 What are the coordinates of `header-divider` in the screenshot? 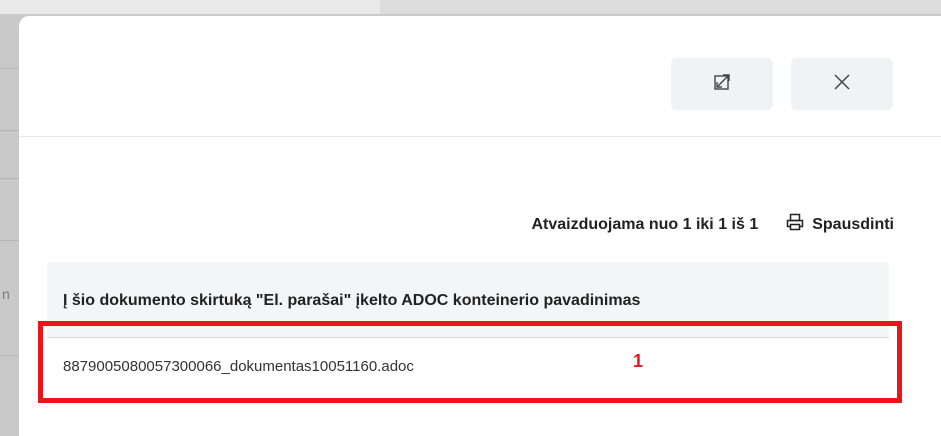 It's located at (480, 136).